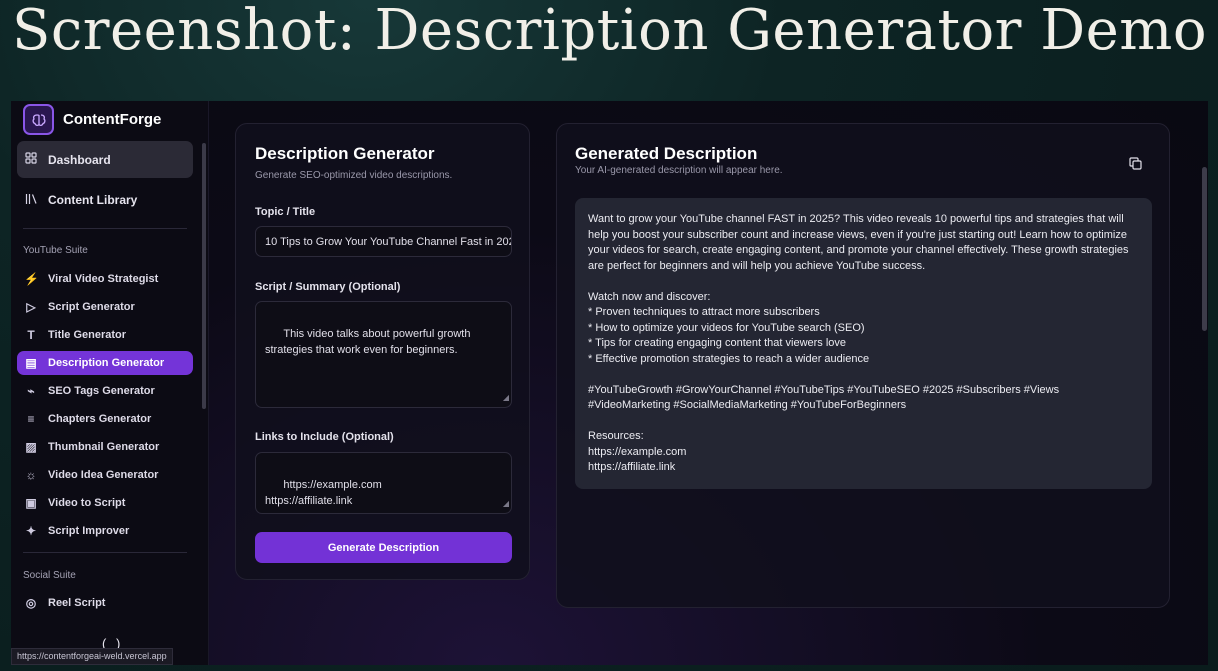  Describe the element at coordinates (1204, 249) in the screenshot. I see `main-scrollbar` at that location.